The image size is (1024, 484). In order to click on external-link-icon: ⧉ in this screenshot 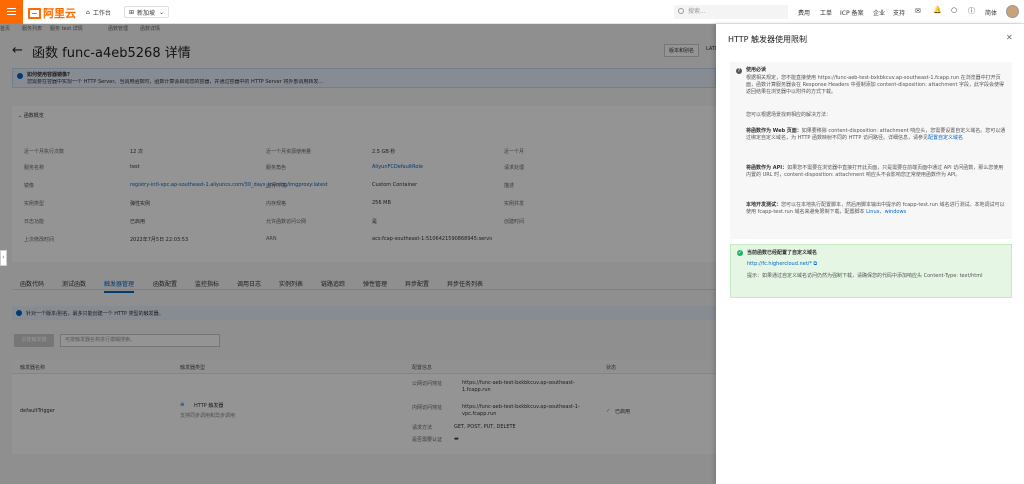, I will do `click(815, 264)`.